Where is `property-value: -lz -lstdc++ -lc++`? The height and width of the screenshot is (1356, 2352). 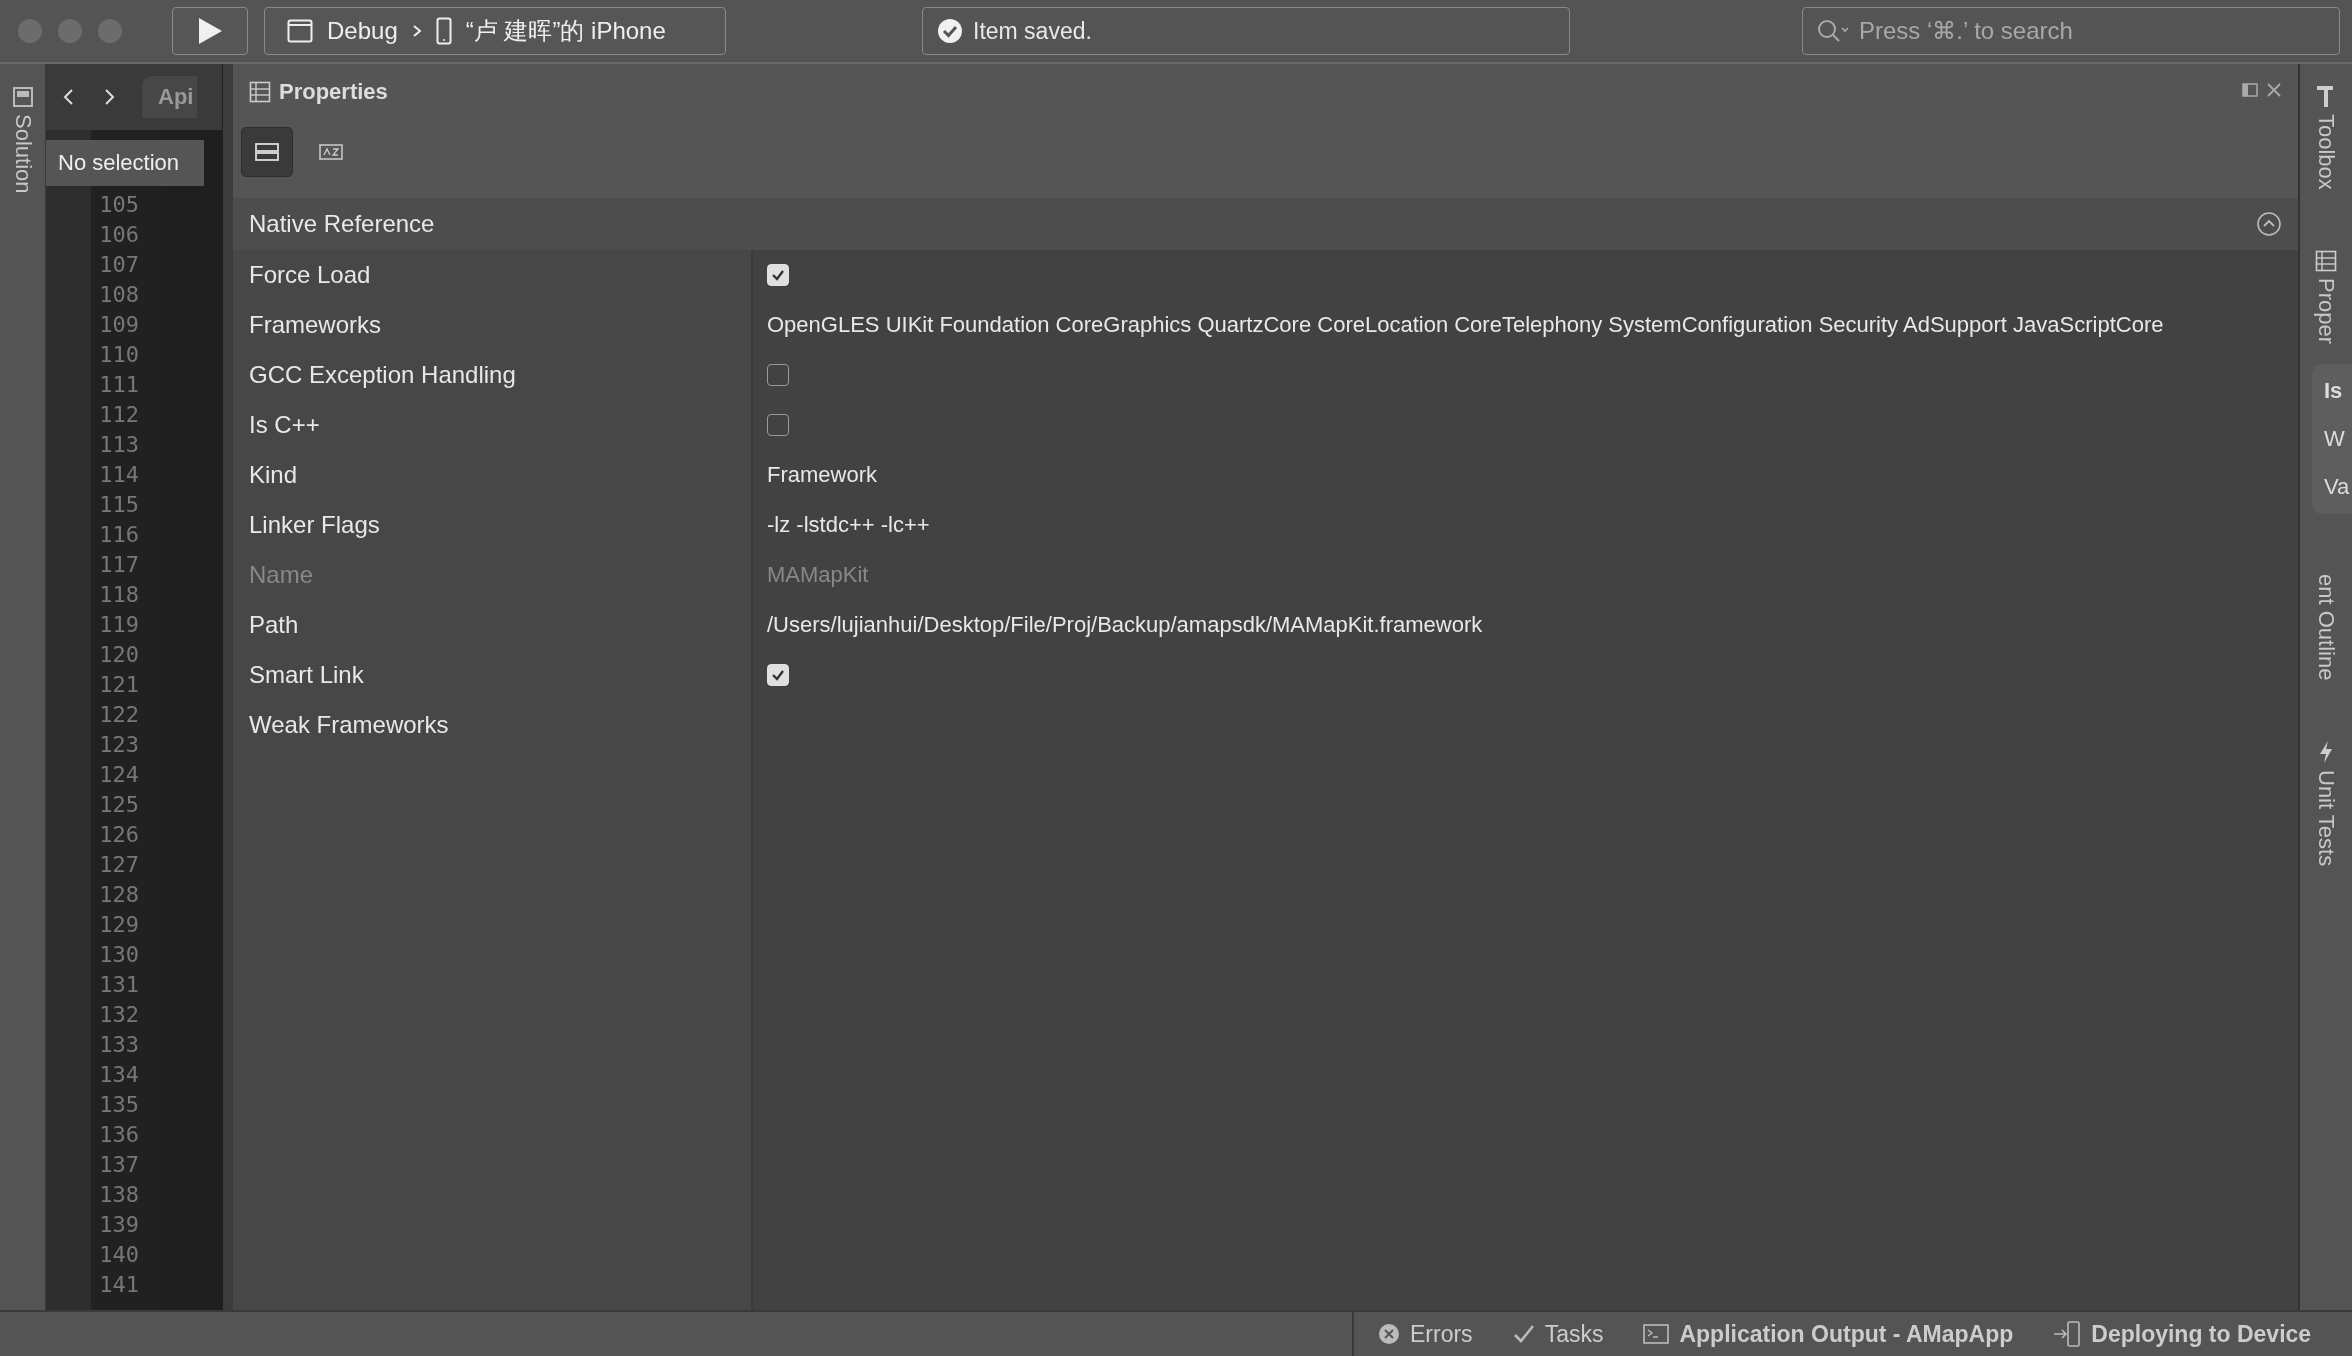 property-value: -lz -lstdc++ -lc++ is located at coordinates (848, 525).